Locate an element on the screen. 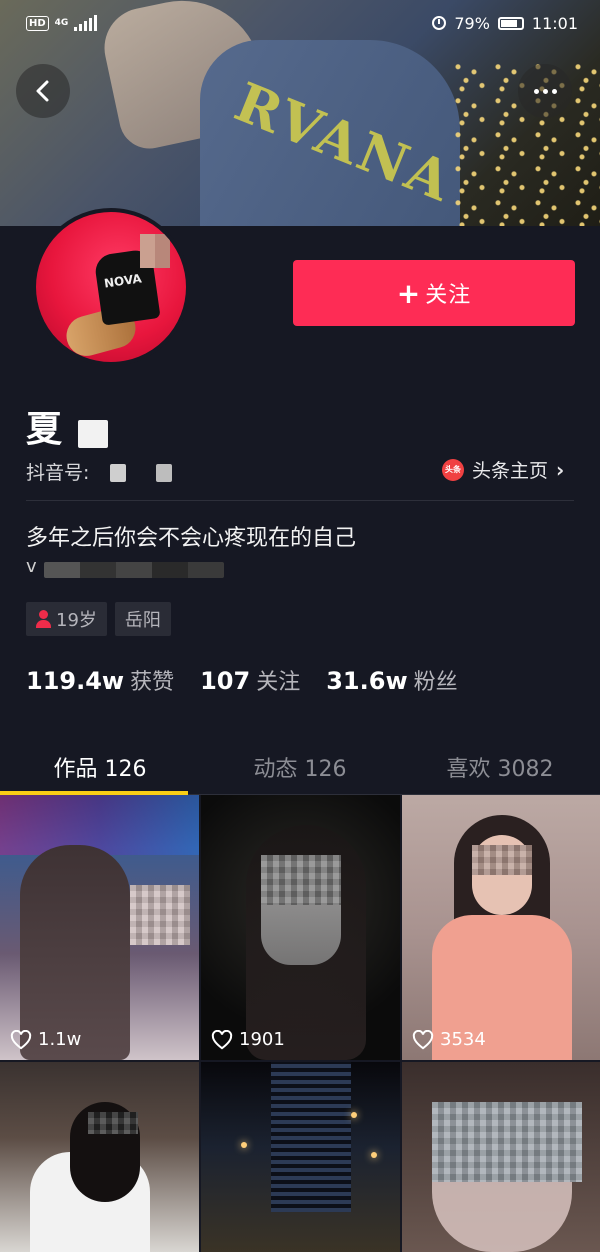 The image size is (600, 1252). stat-likes: 119.4w 获赞 is located at coordinates (100, 680).